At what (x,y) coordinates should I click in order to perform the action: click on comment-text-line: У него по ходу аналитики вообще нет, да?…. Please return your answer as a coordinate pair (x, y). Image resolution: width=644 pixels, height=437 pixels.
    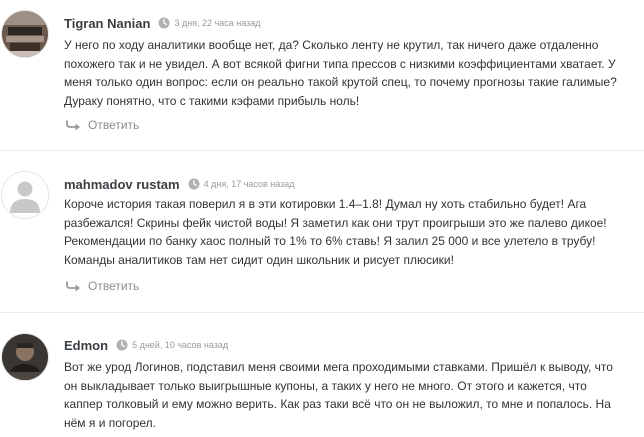
    Looking at the image, I should click on (331, 45).